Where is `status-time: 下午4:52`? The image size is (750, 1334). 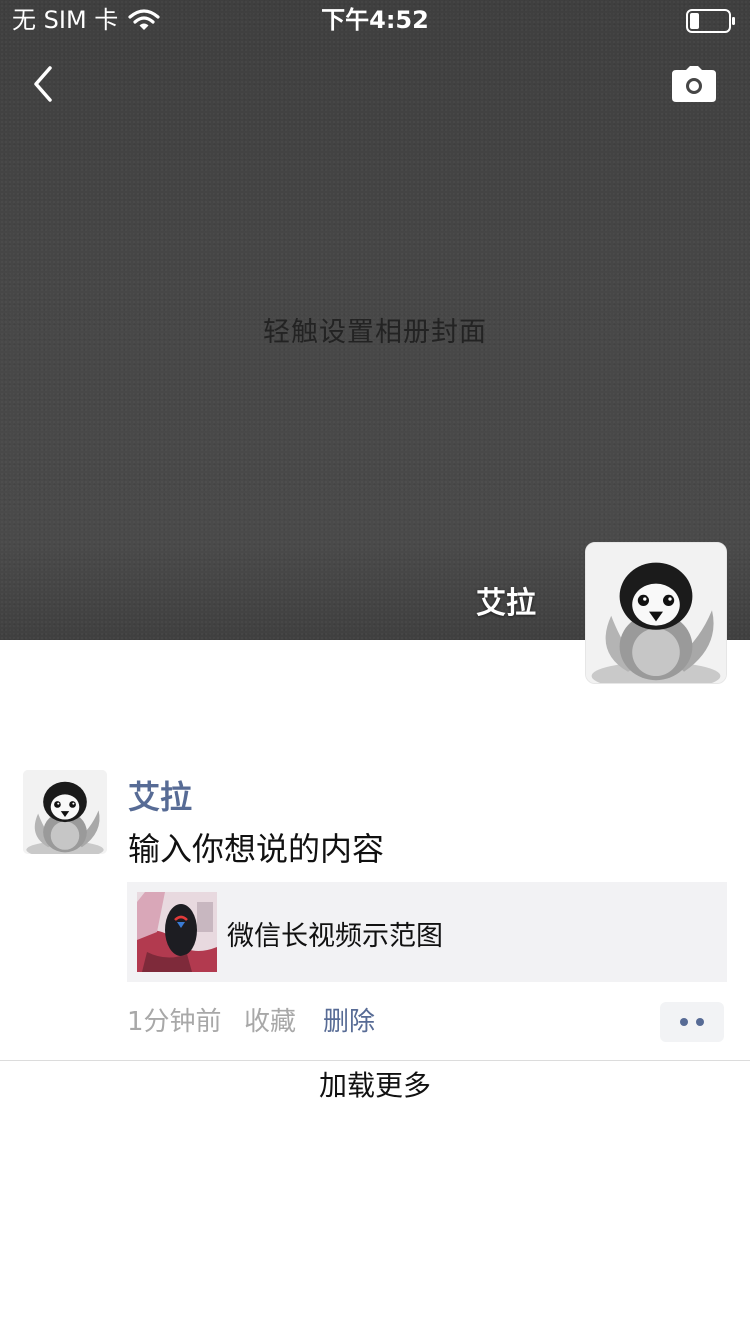
status-time: 下午4:52 is located at coordinates (375, 20).